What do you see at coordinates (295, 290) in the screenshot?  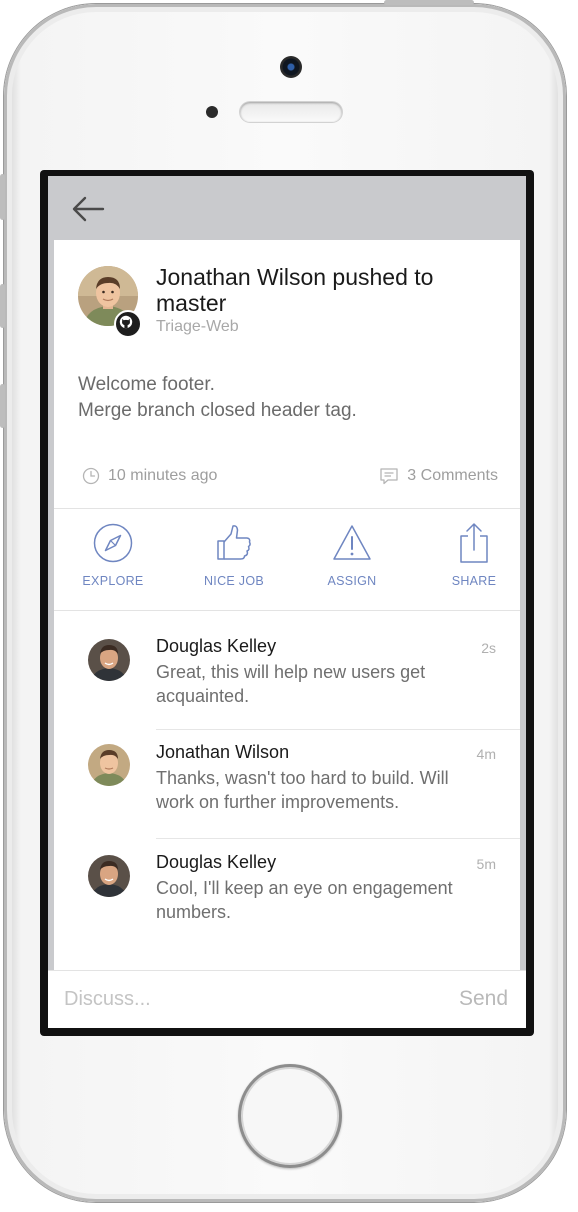 I see `post-title: Jonathan Wilson pushed to master` at bounding box center [295, 290].